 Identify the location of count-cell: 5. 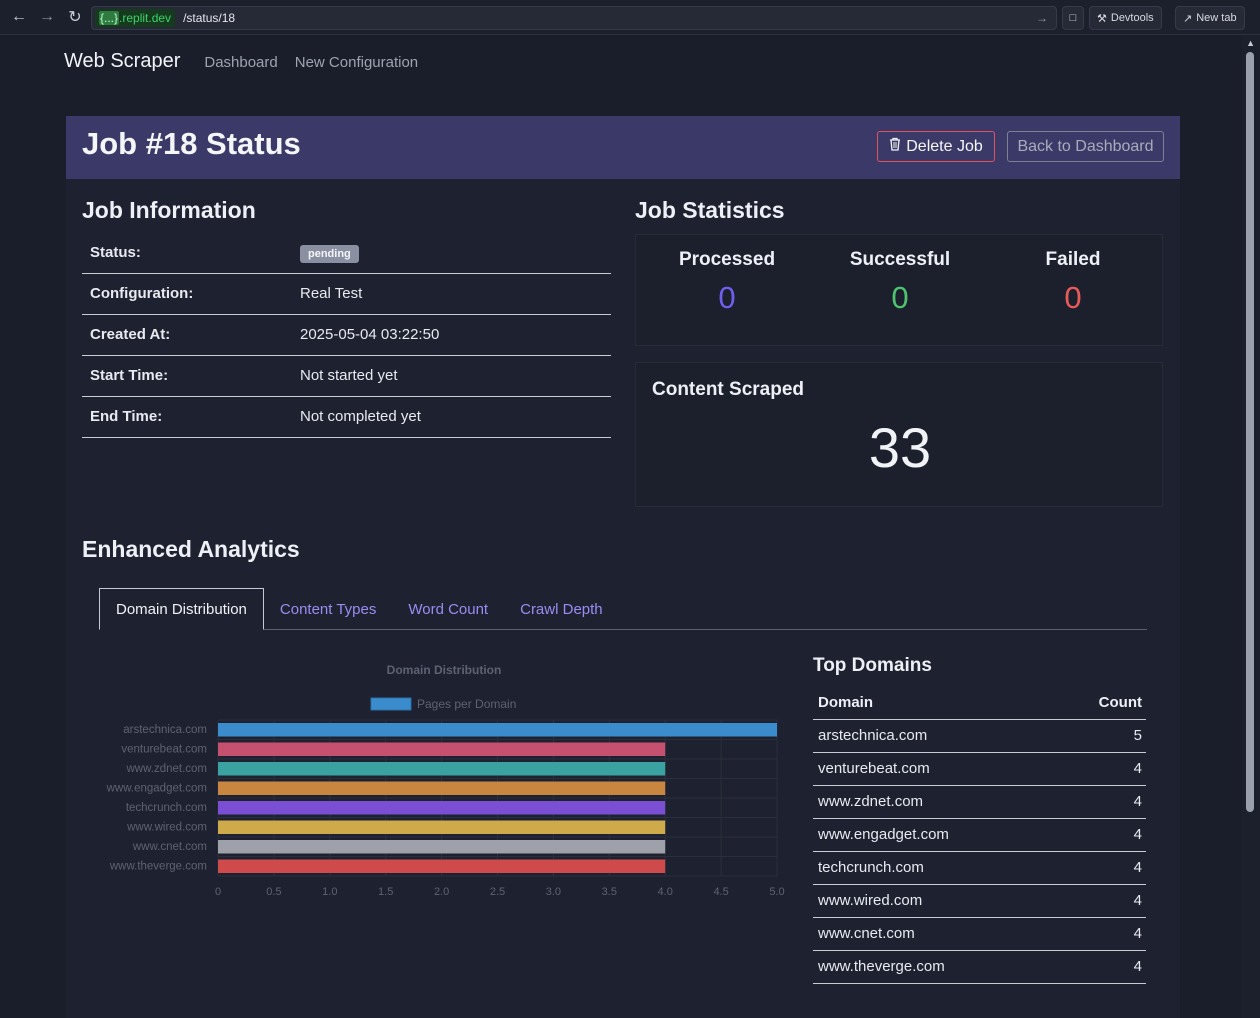
(1102, 736).